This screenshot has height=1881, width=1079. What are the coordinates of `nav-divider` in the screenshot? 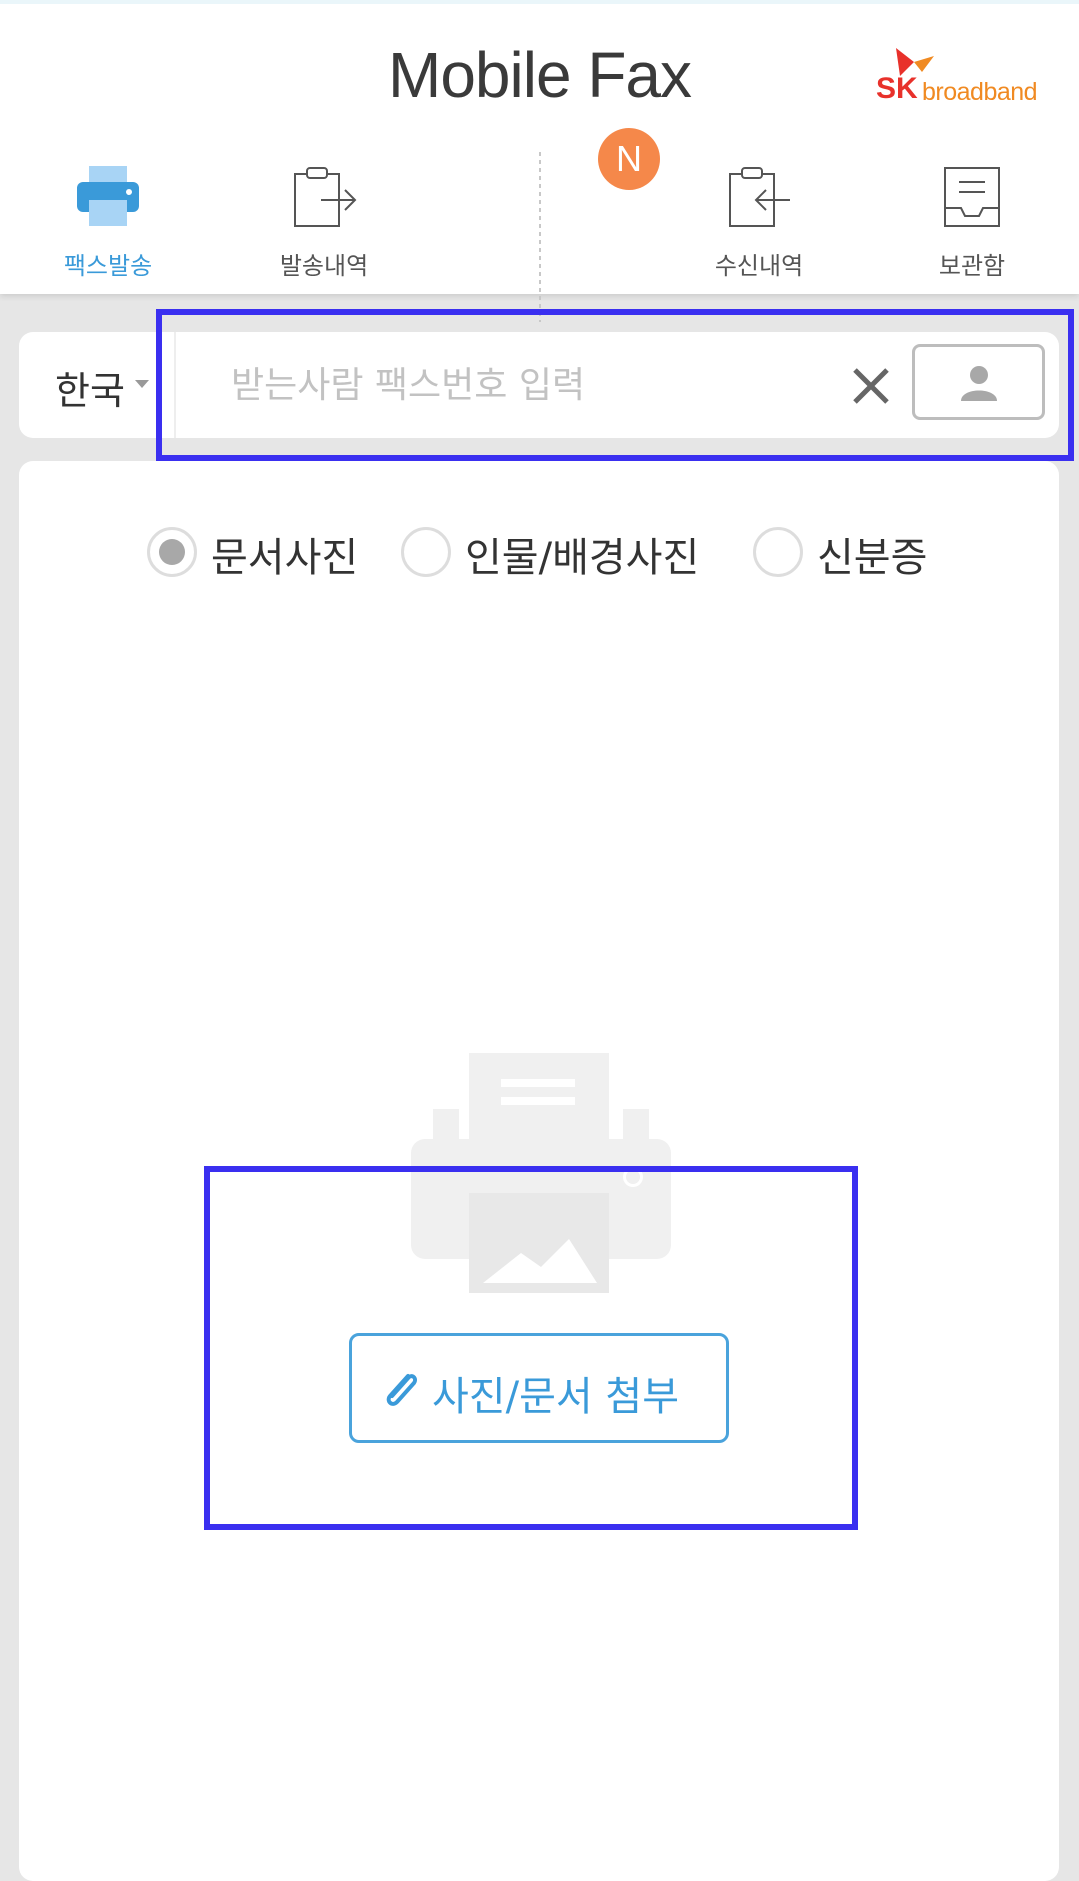 It's located at (540, 237).